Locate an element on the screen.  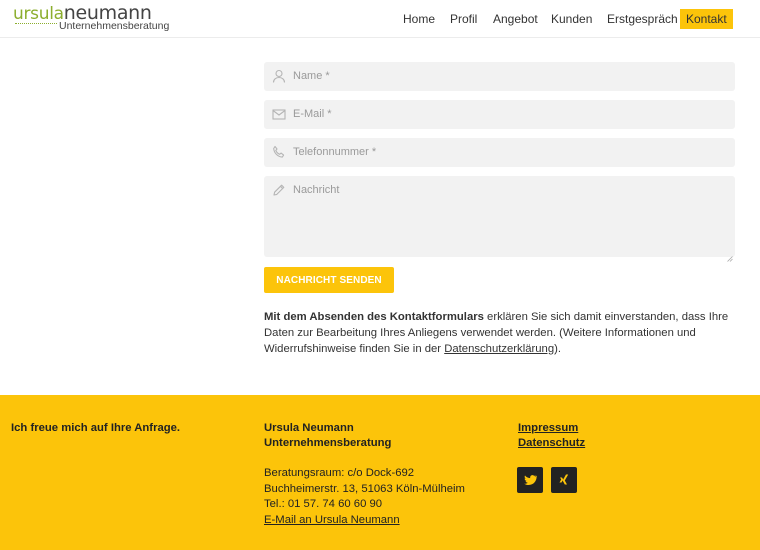
xing-button is located at coordinates (564, 480).